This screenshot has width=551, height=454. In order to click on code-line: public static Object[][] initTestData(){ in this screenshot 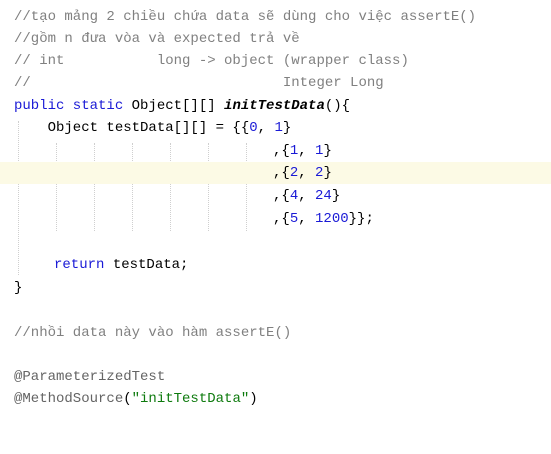, I will do `click(275, 106)`.